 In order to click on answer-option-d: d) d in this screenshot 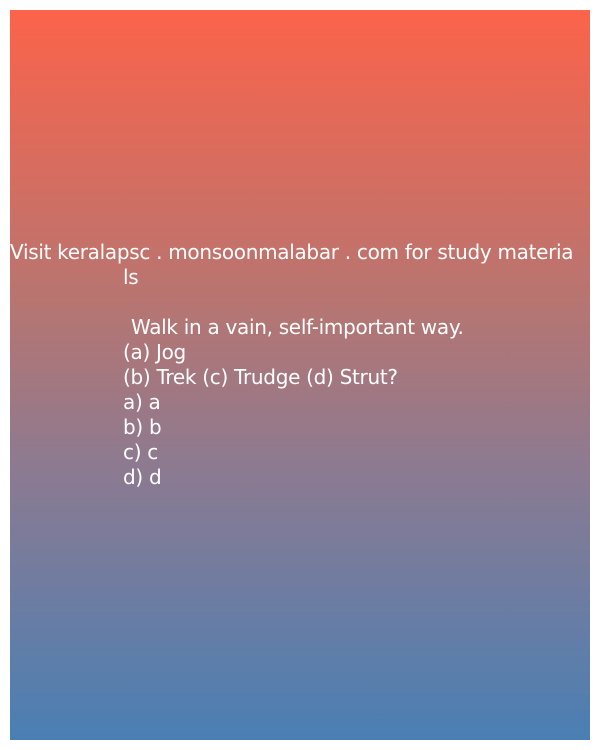, I will do `click(142, 477)`.